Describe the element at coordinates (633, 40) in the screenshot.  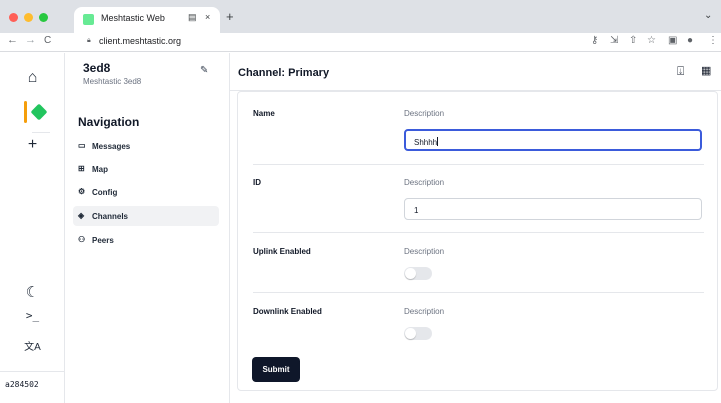
I see `share-icon: ⇧` at that location.